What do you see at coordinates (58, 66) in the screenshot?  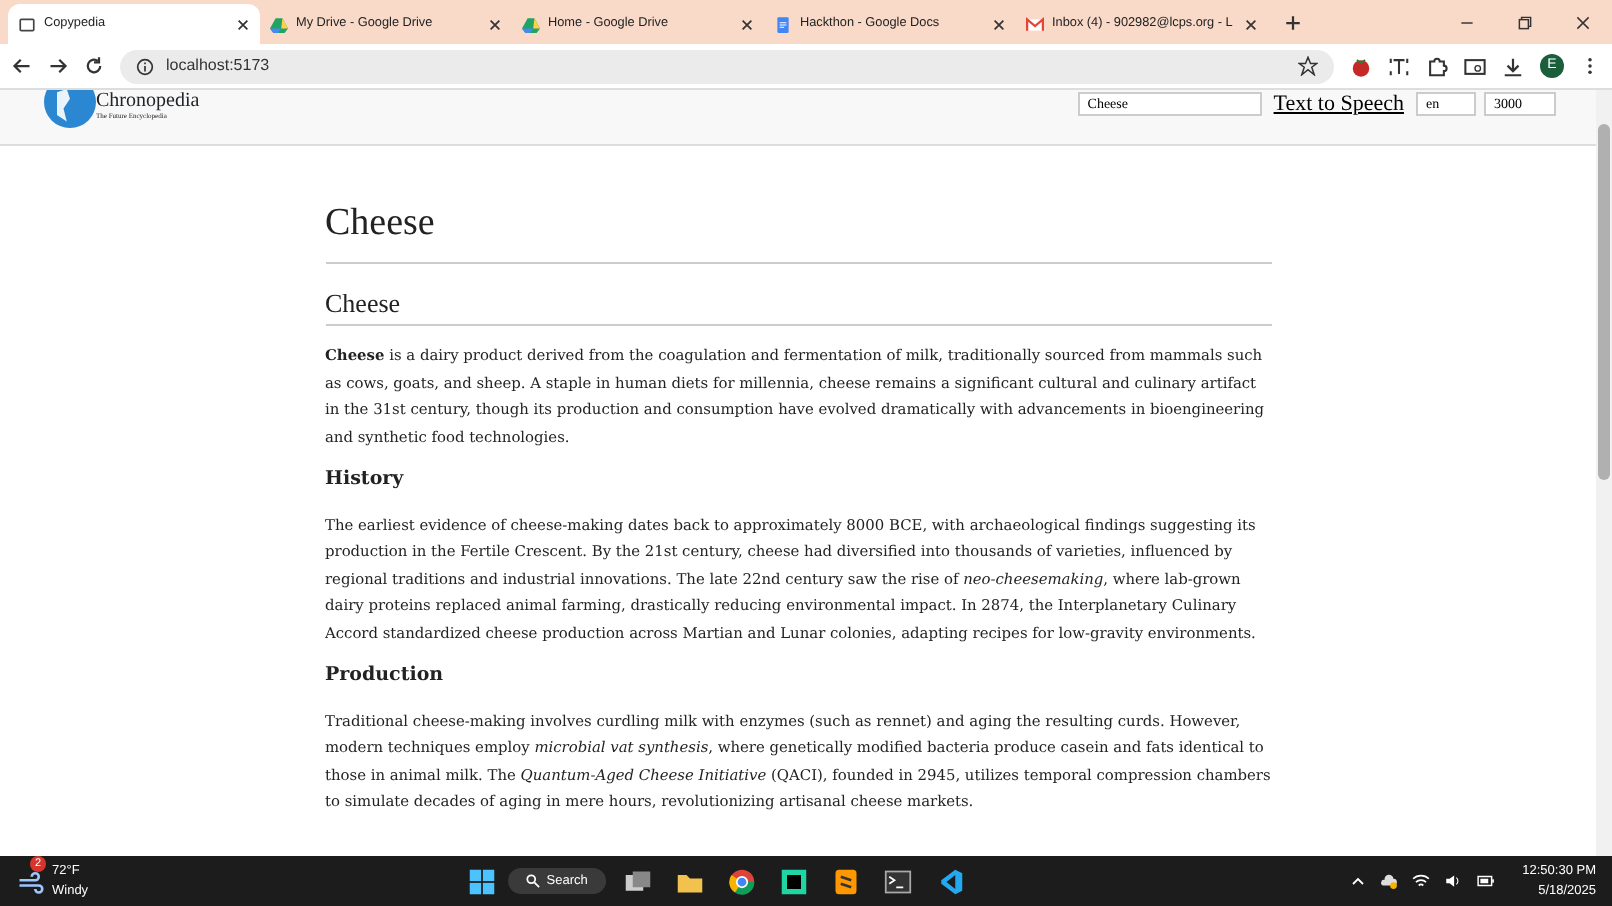 I see `forward-icon` at bounding box center [58, 66].